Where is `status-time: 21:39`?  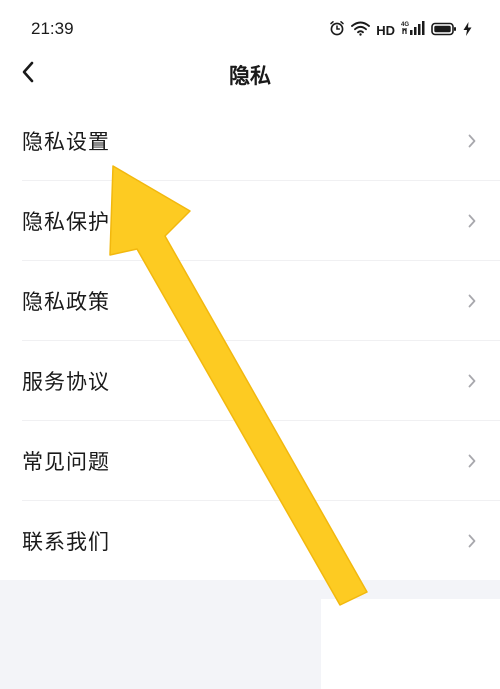 status-time: 21:39 is located at coordinates (52, 28).